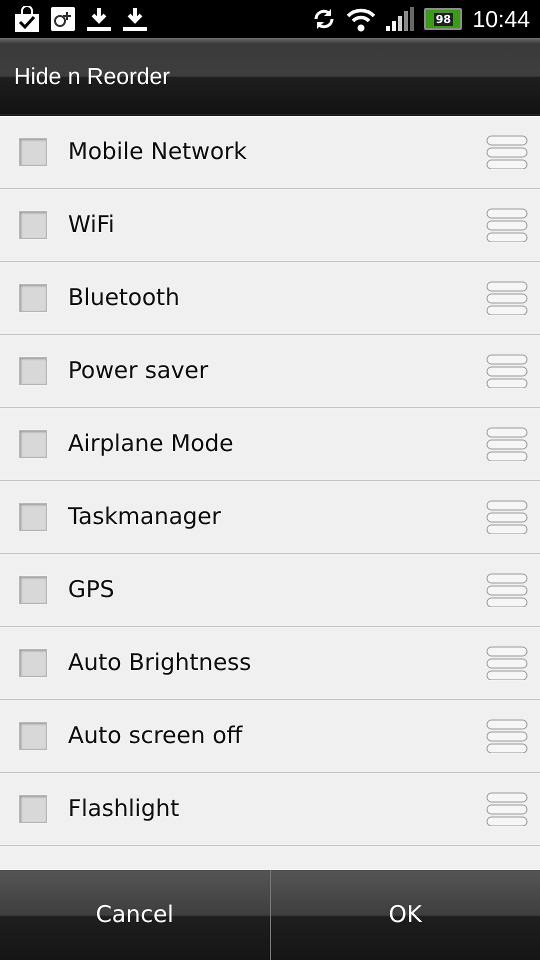 The width and height of the screenshot is (540, 960). What do you see at coordinates (63, 19) in the screenshot?
I see `plus-badge-icon` at bounding box center [63, 19].